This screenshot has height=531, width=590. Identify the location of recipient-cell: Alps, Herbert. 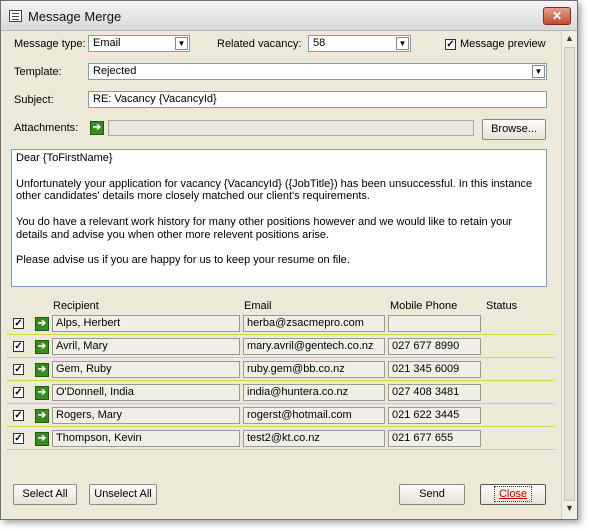
(146, 323).